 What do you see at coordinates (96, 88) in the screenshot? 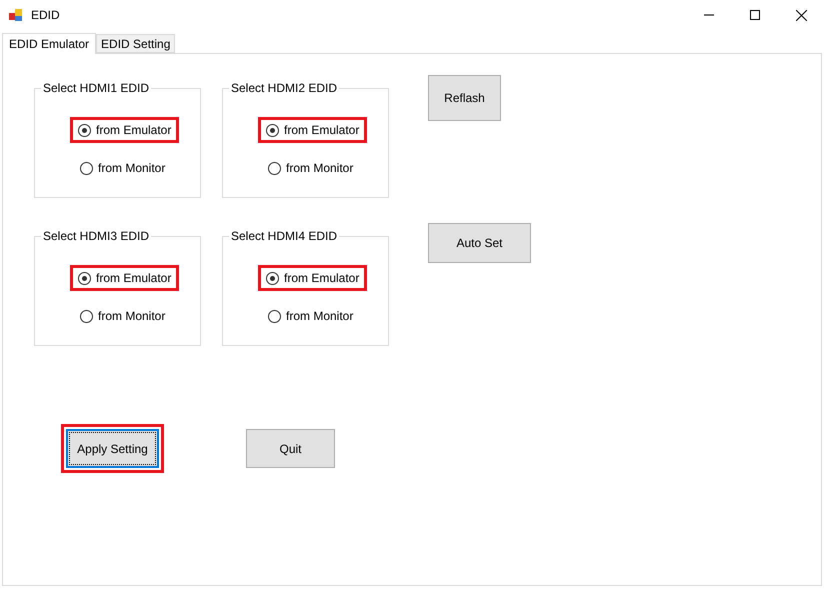
I see `group-title: Select HDMI1 EDID` at bounding box center [96, 88].